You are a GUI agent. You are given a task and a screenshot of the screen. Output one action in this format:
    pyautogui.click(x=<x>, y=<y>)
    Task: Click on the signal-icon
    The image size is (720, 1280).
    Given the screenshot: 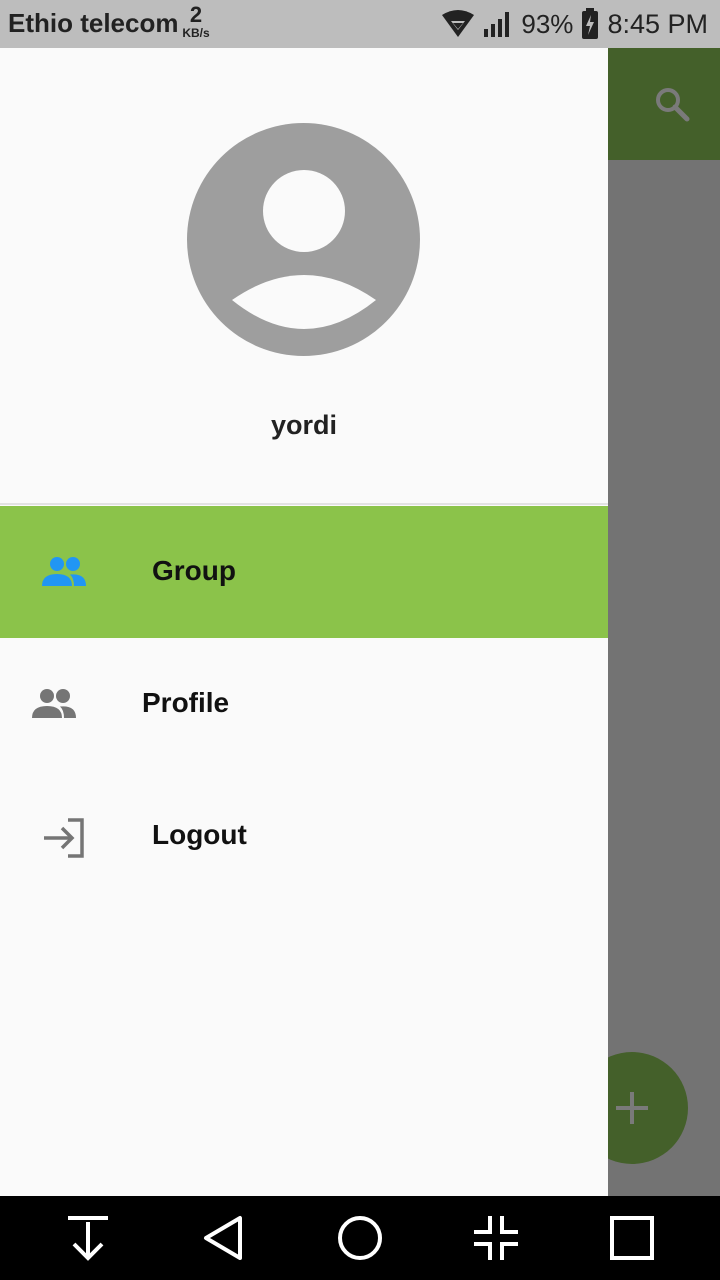 What is the action you would take?
    pyautogui.click(x=497, y=24)
    